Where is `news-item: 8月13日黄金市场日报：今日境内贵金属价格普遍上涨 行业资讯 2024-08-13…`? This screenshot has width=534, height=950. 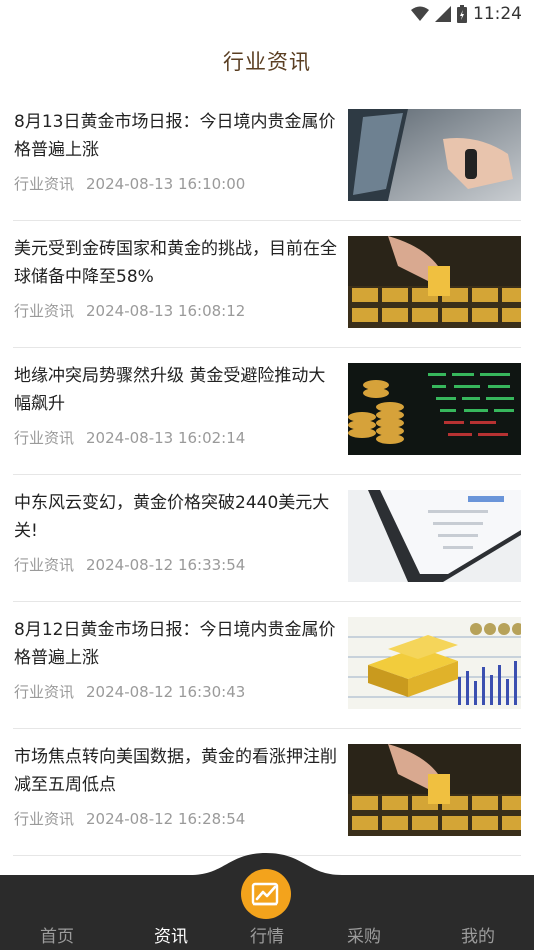
news-item: 8月13日黄金市场日报：今日境内贵金属价格普遍上涨 行业资讯 2024-08-13… is located at coordinates (267, 157).